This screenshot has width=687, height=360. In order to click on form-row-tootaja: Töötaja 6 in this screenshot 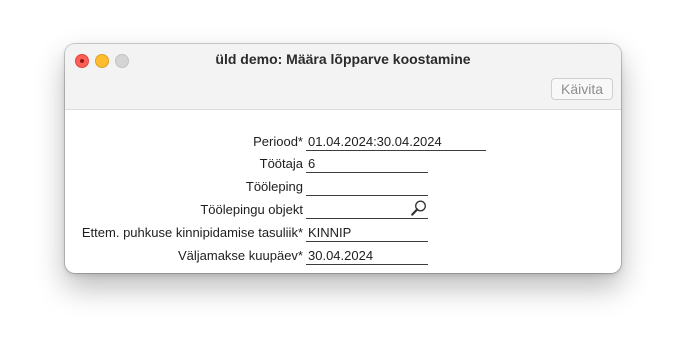, I will do `click(343, 164)`.